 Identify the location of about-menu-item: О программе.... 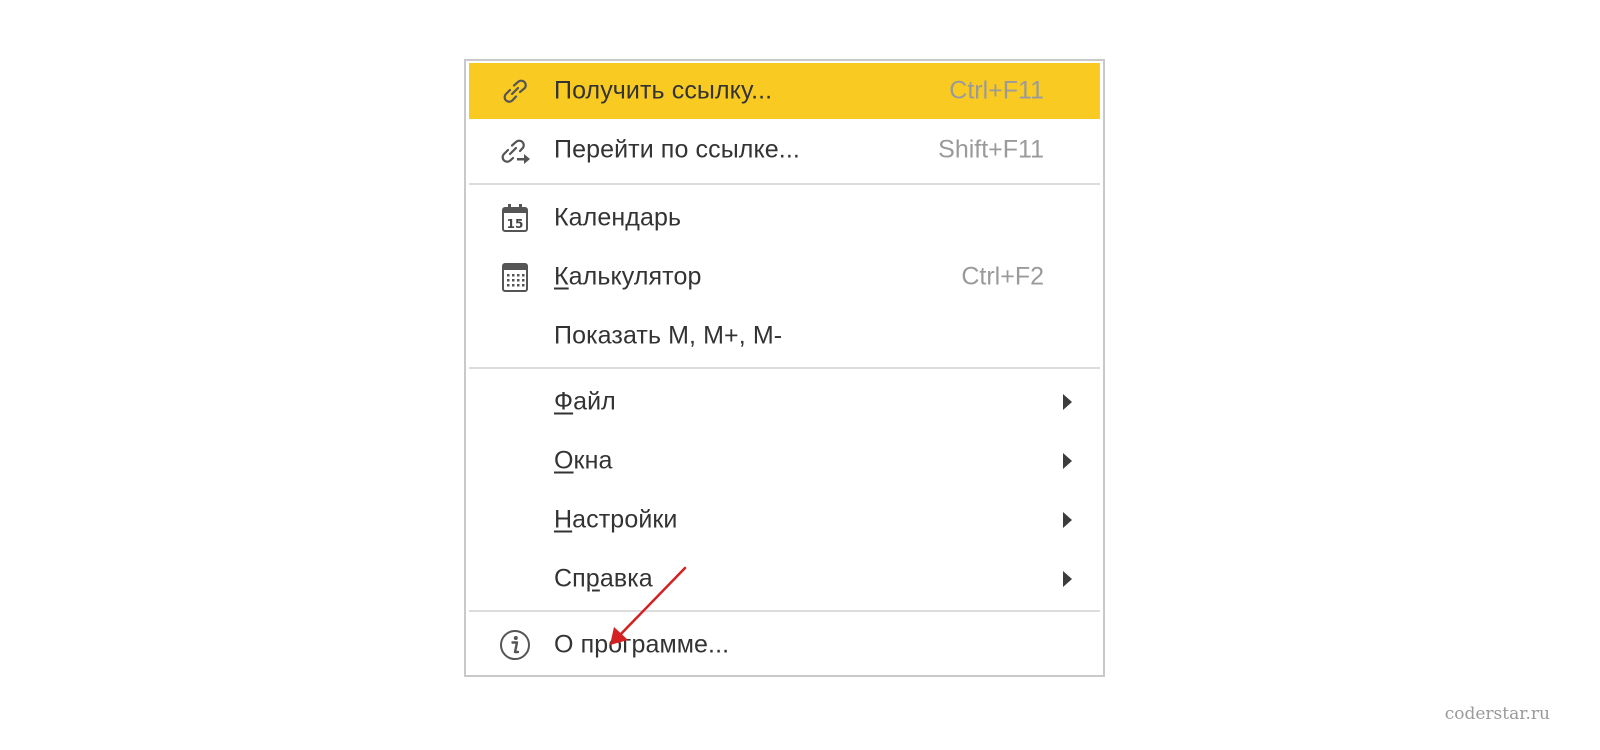
(784, 645).